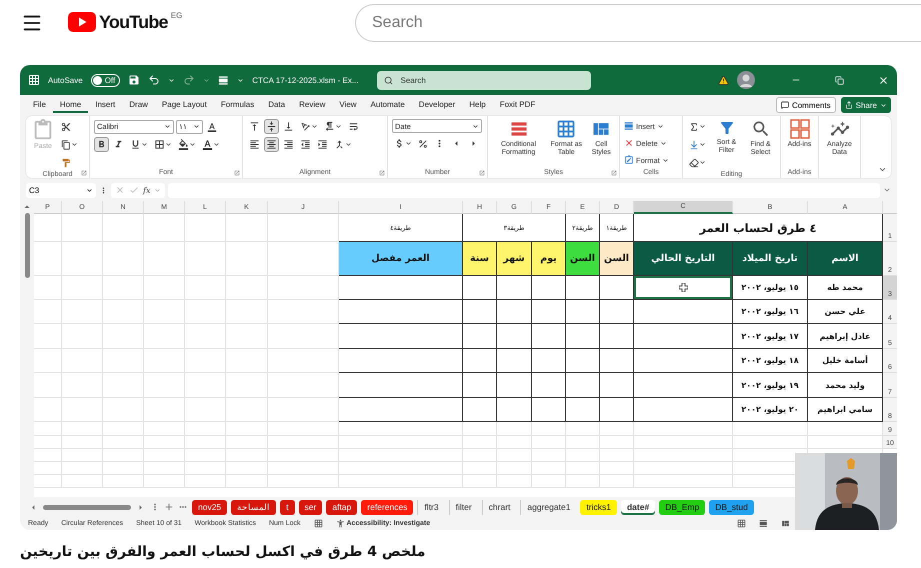  I want to click on bold-button, so click(101, 144).